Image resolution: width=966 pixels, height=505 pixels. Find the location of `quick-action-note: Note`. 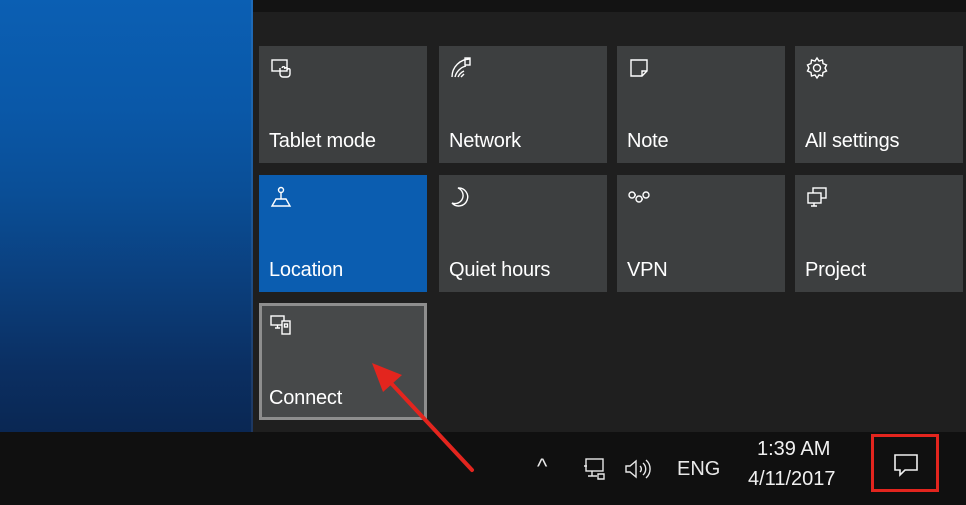

quick-action-note: Note is located at coordinates (701, 104).